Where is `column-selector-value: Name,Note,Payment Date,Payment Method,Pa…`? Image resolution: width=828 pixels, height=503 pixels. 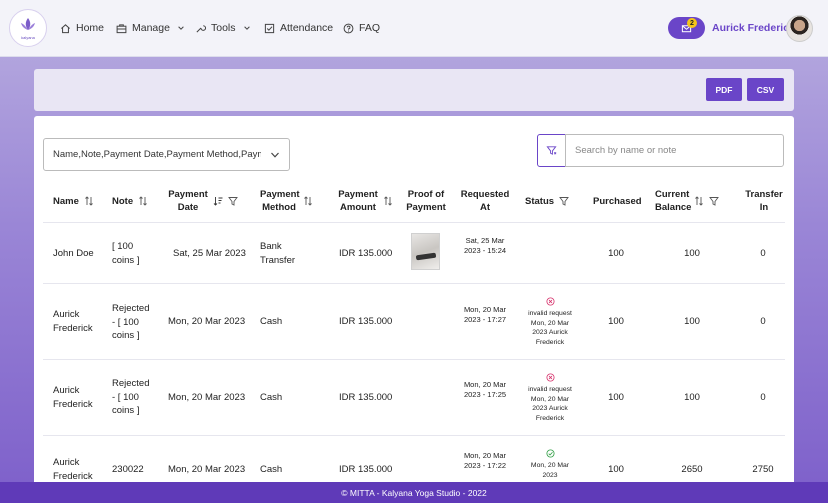 column-selector-value: Name,Note,Payment Date,Payment Method,Pa… is located at coordinates (157, 154).